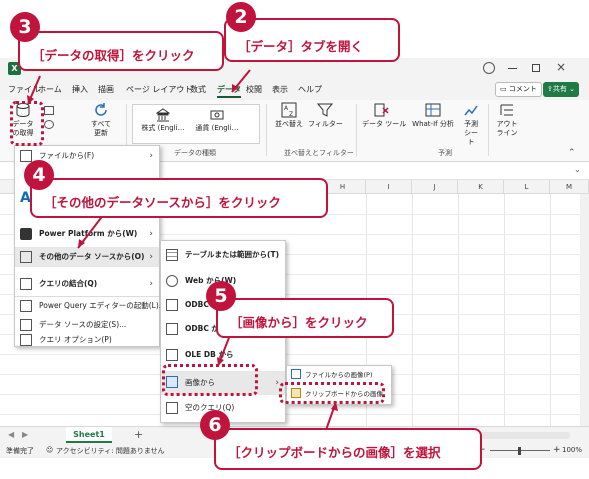  I want to click on step-badge-4: 4, so click(39, 175).